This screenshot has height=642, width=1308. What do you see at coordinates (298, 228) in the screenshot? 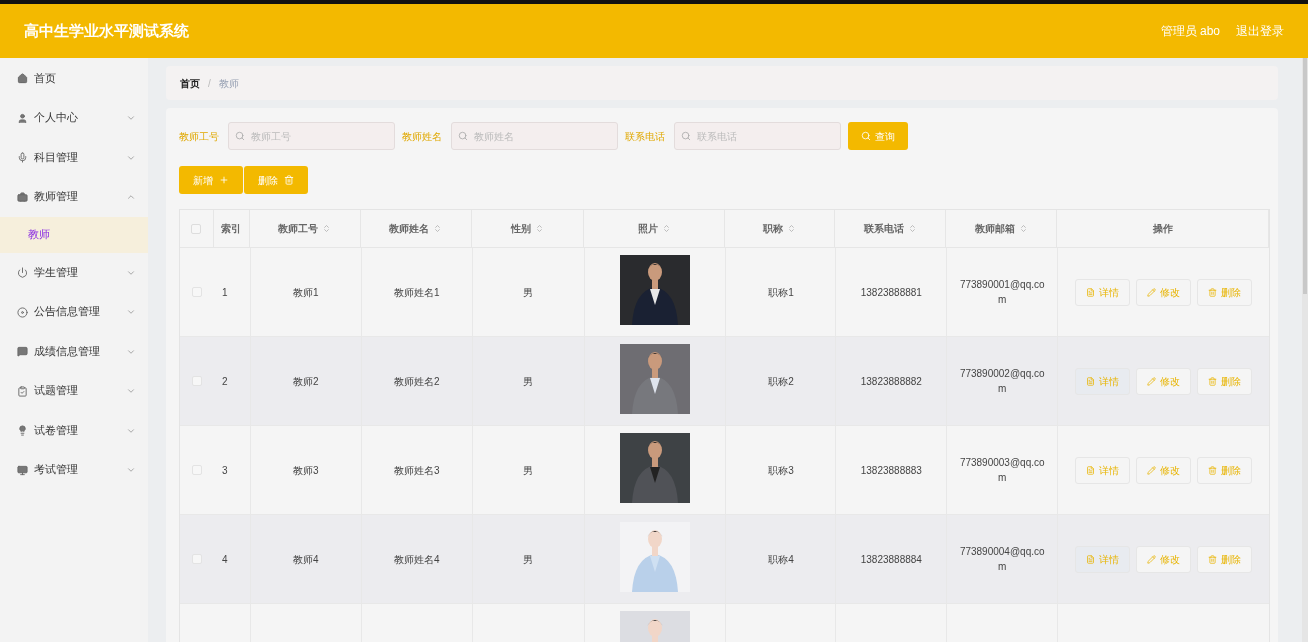
I see `column-header: 教师工号` at bounding box center [298, 228].